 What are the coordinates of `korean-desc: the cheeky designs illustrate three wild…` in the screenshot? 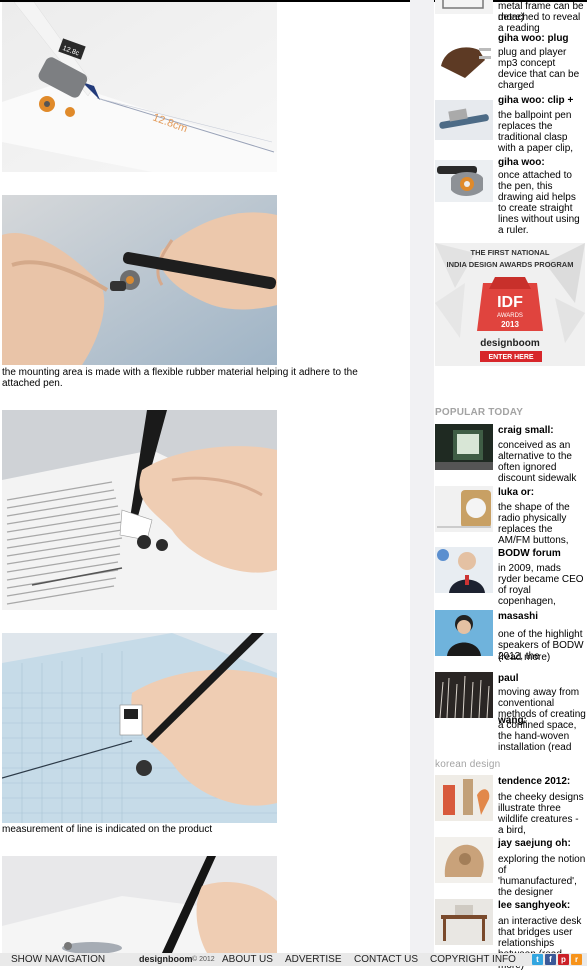 It's located at (541, 814).